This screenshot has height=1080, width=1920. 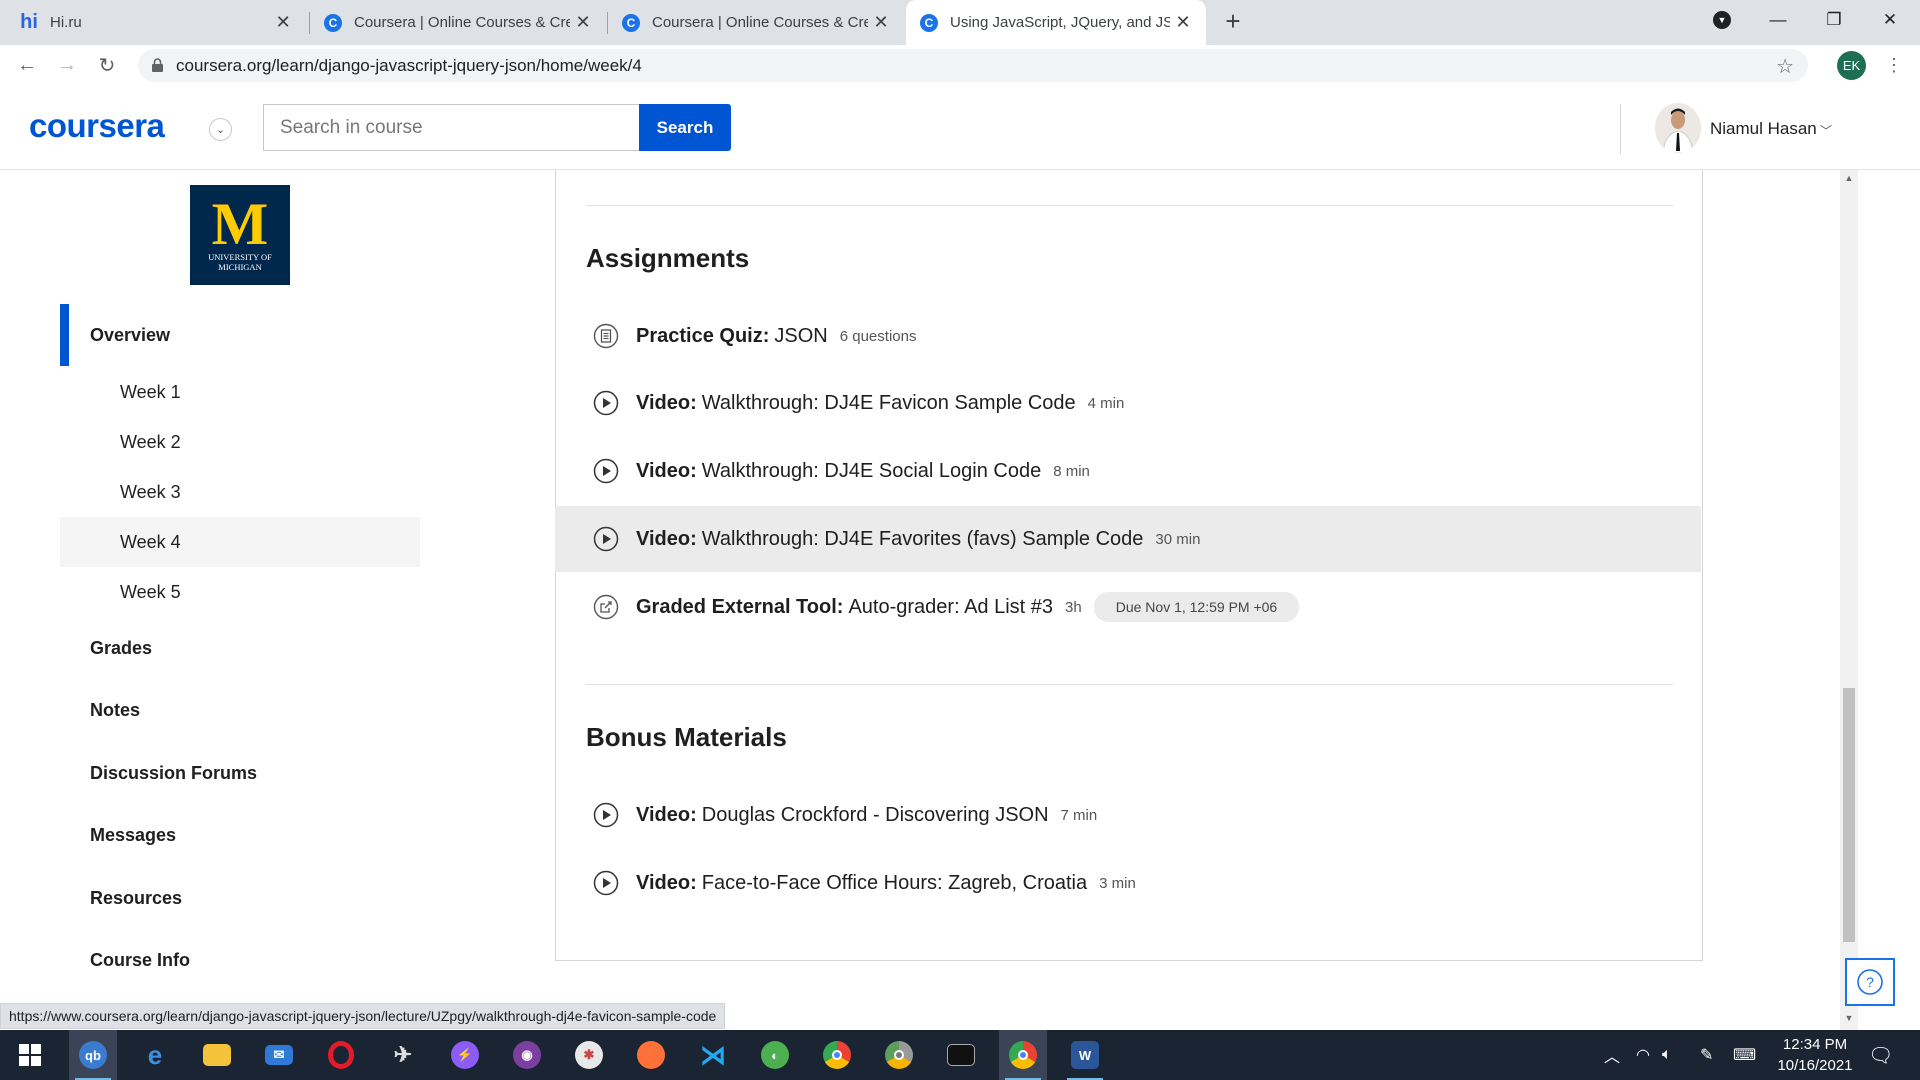 What do you see at coordinates (1085, 1055) in the screenshot?
I see `taskbar-word: W` at bounding box center [1085, 1055].